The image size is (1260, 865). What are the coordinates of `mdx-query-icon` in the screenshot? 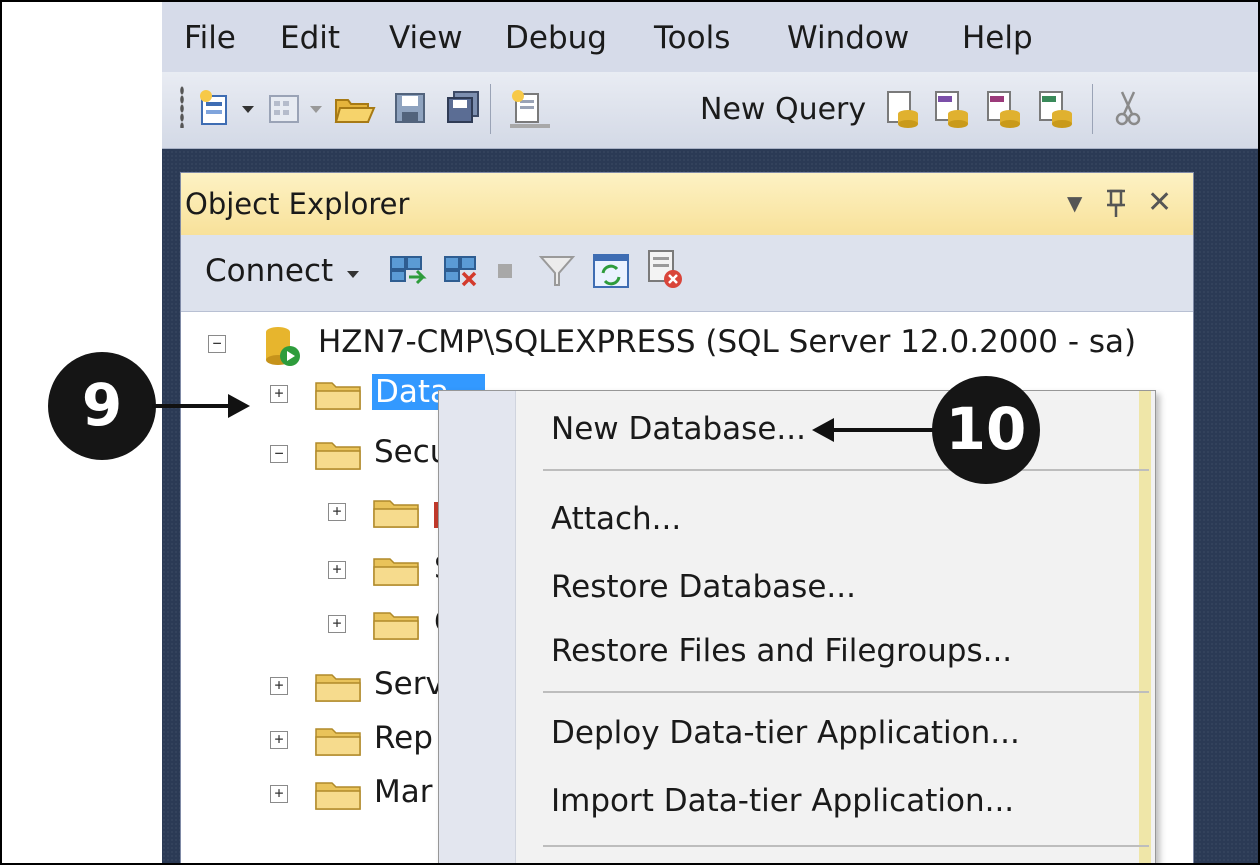 It's located at (952, 110).